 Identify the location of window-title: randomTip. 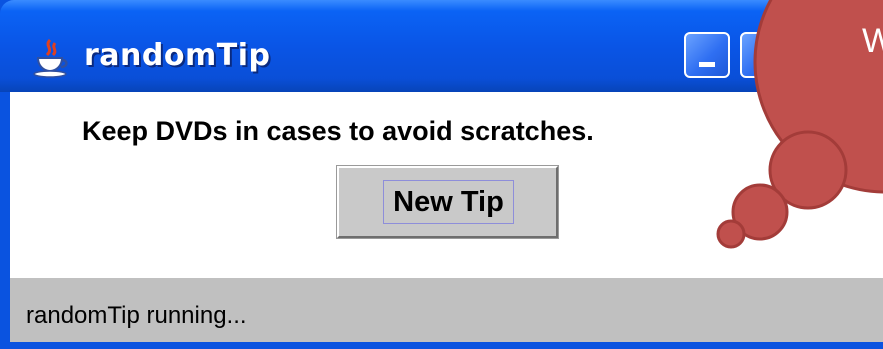
(177, 55).